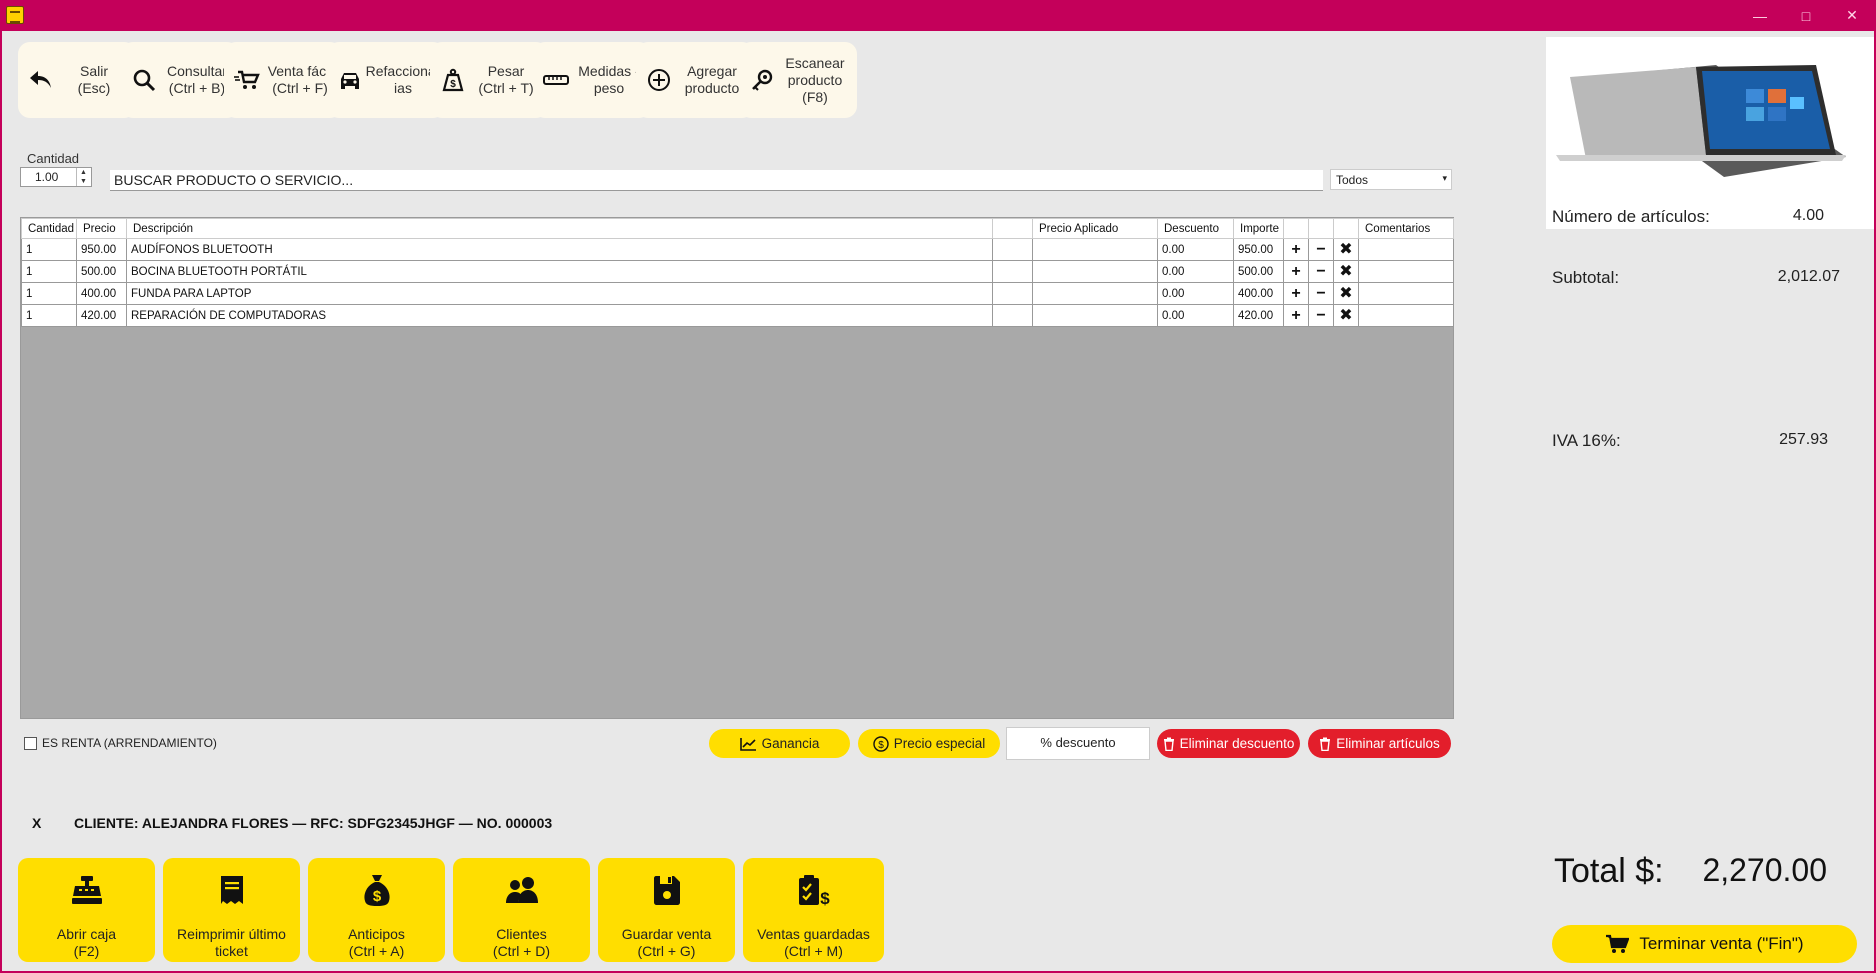 Image resolution: width=1876 pixels, height=973 pixels. I want to click on precio-especial-button: $ Precio especial, so click(929, 743).